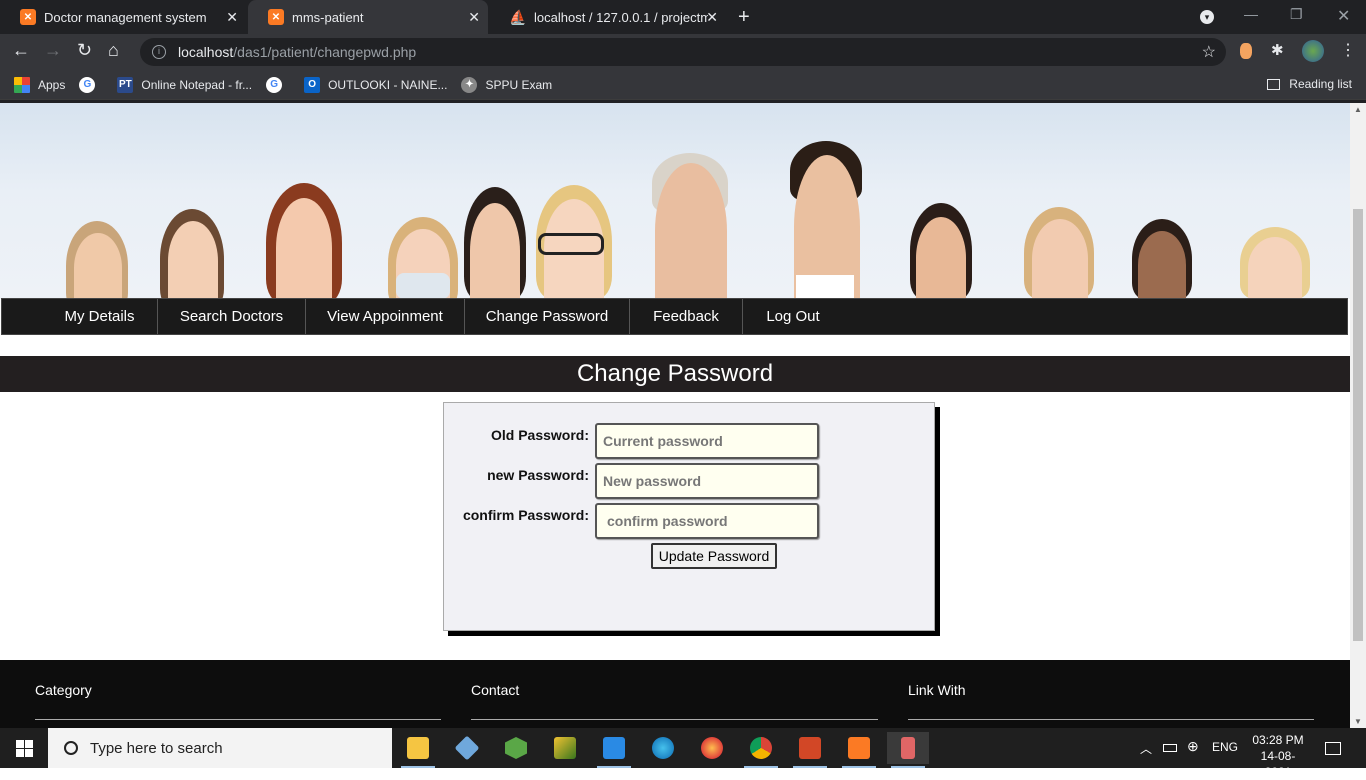 This screenshot has height=780, width=1366. What do you see at coordinates (810, 750) in the screenshot?
I see `powerpoint-app` at bounding box center [810, 750].